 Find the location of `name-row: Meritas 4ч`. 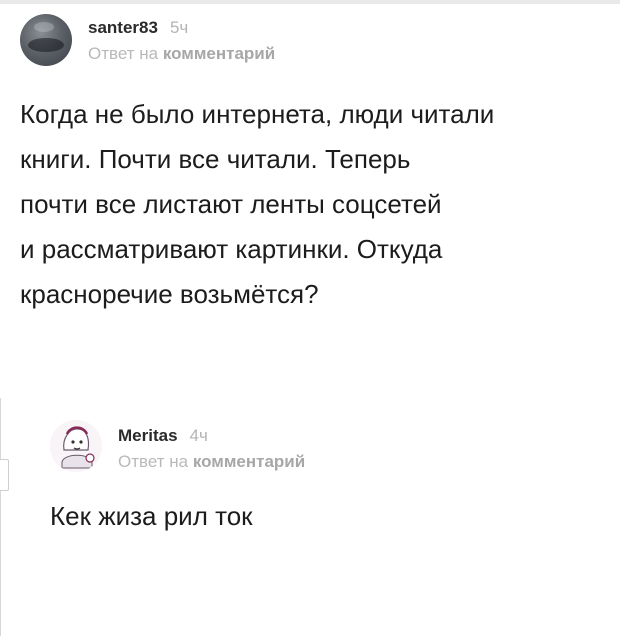

name-row: Meritas 4ч is located at coordinates (211, 436).